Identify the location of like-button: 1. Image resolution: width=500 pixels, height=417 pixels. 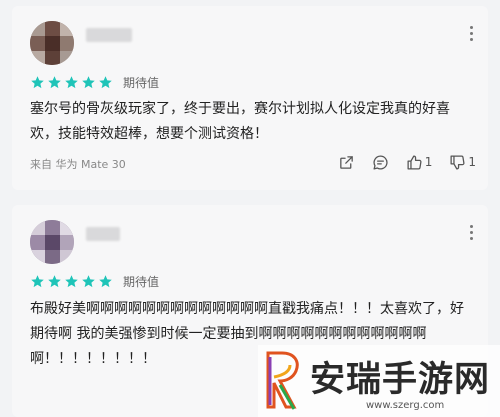
(419, 162).